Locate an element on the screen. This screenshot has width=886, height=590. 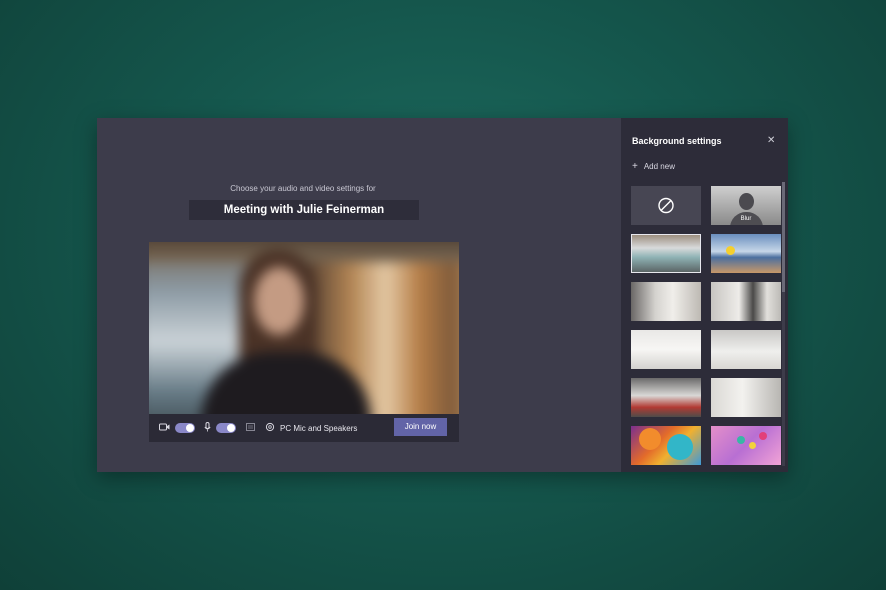
close-icon: ✕ is located at coordinates (771, 140).